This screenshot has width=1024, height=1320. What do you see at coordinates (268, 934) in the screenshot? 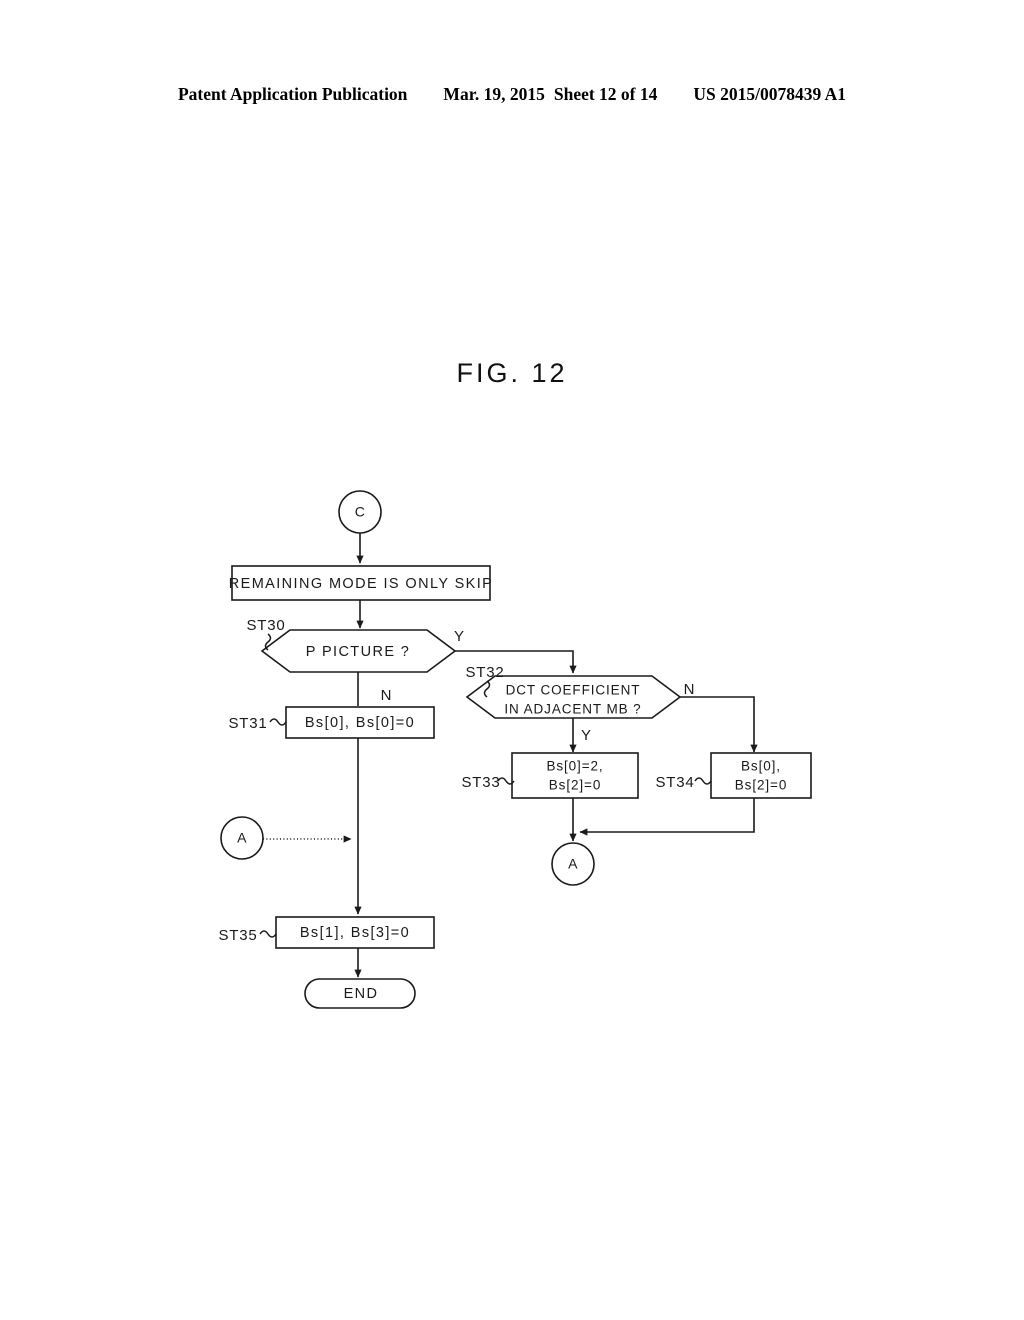
I see `step-leader-st35` at bounding box center [268, 934].